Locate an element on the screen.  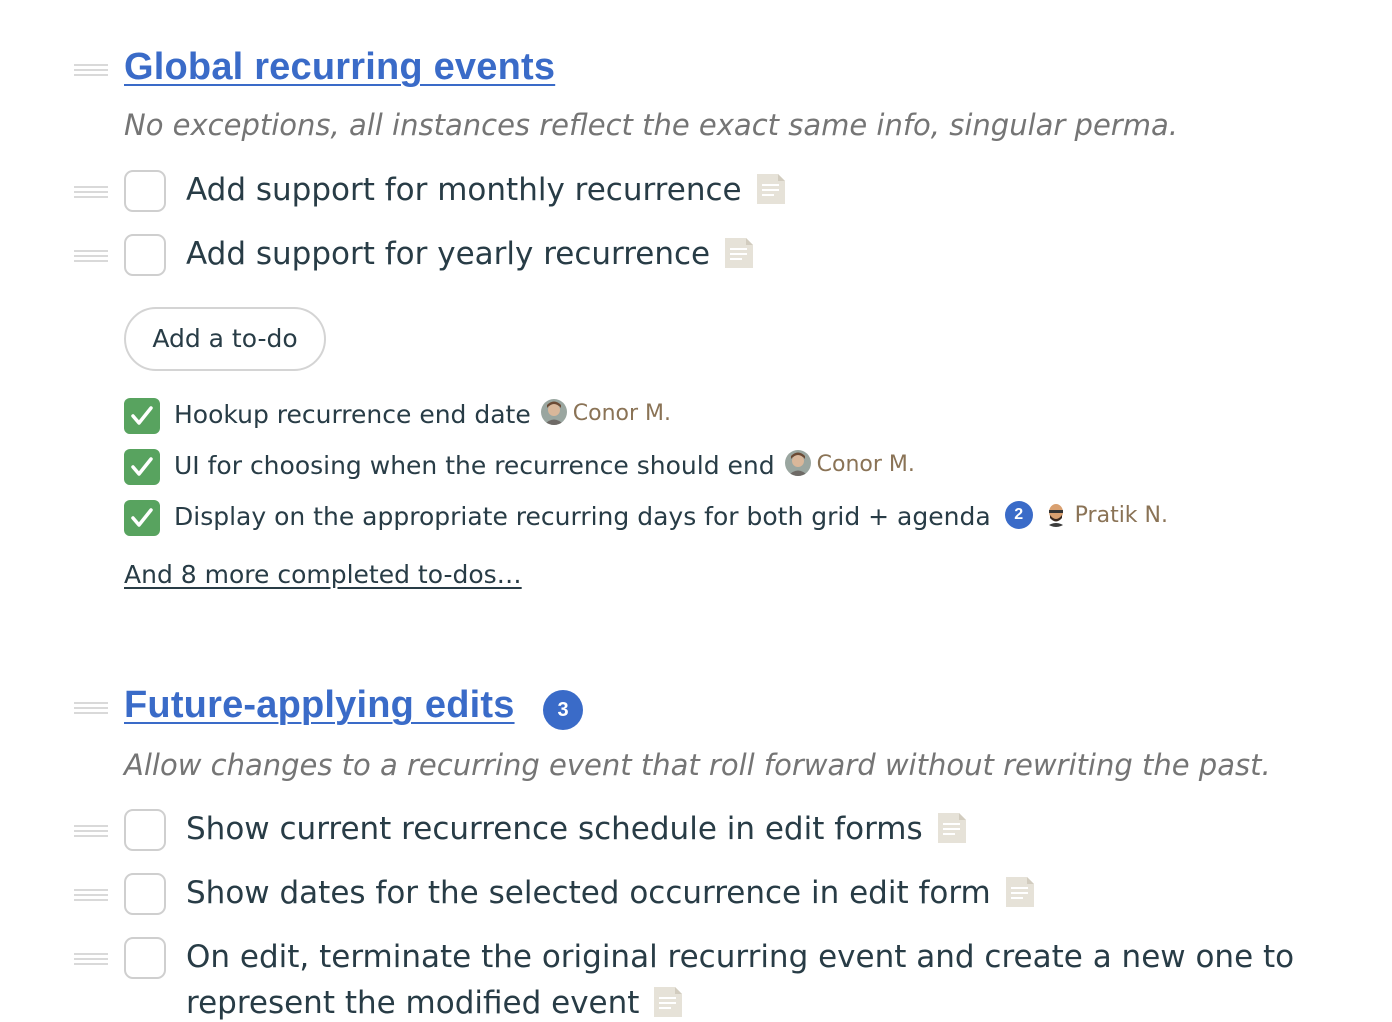
todo-item-continued: represent the modified event is located at coordinates (435, 1003).